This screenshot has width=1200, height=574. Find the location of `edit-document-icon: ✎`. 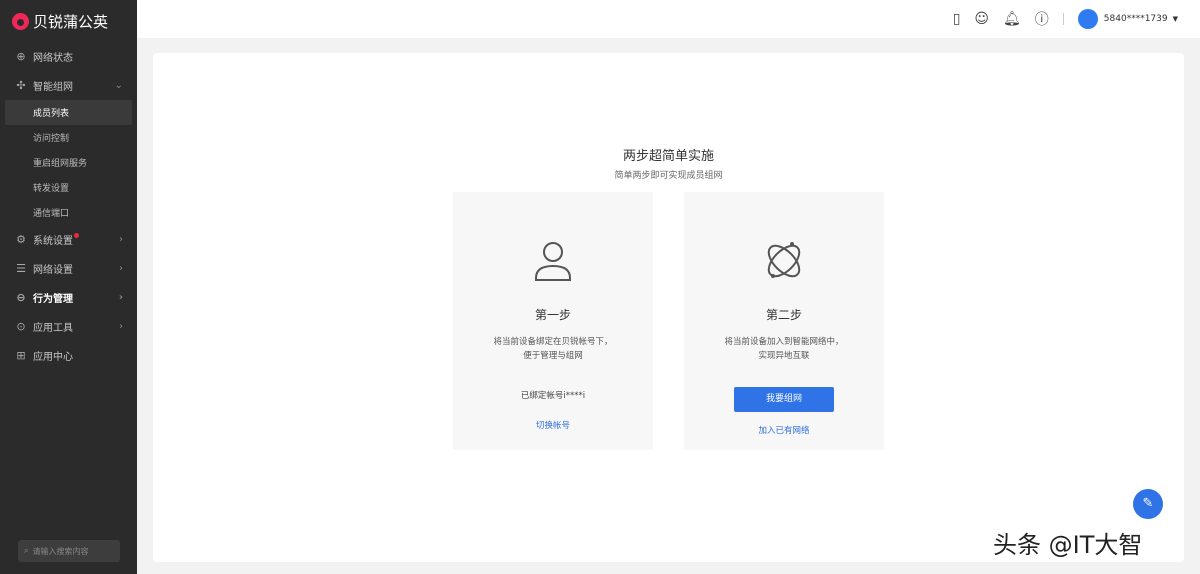

edit-document-icon: ✎ is located at coordinates (1148, 503).